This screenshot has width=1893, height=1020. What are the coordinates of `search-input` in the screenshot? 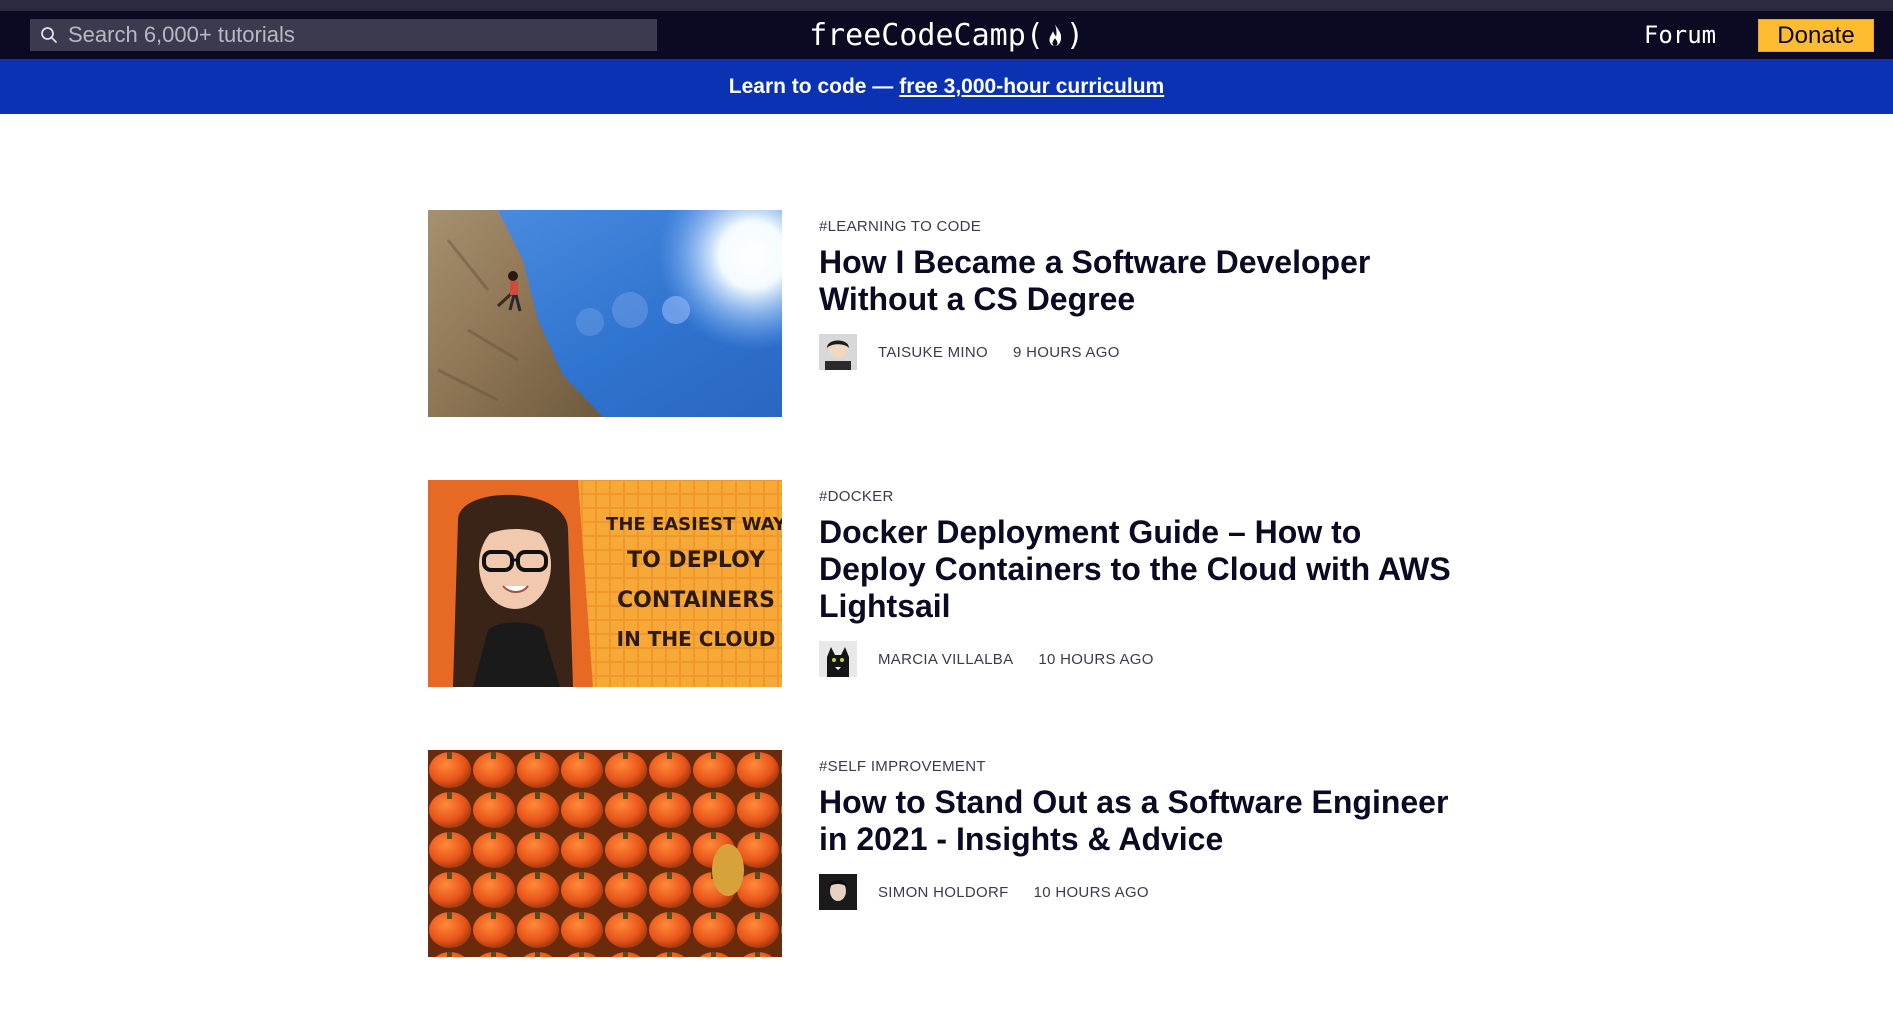 It's located at (362, 35).